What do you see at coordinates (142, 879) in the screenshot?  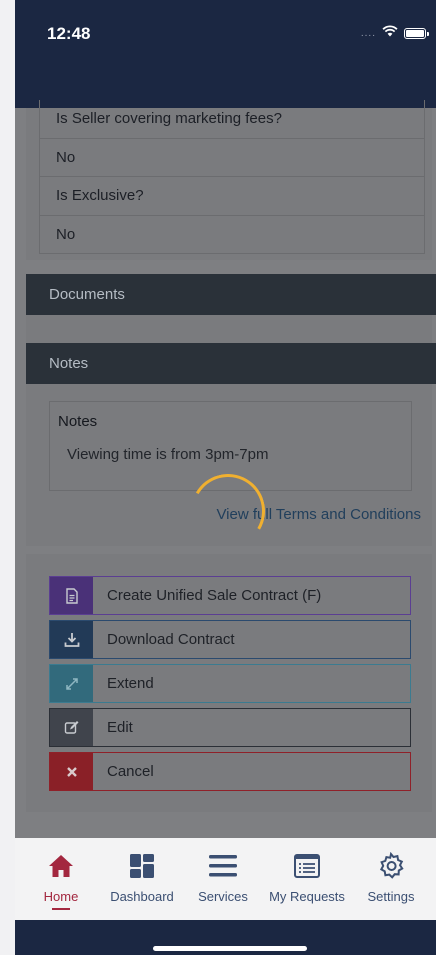 I see `tab-dashboard: Dashboard` at bounding box center [142, 879].